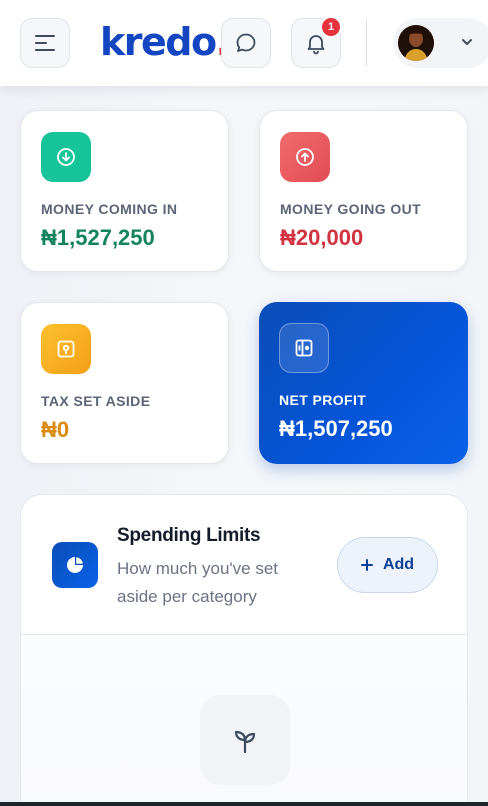  What do you see at coordinates (336, 428) in the screenshot?
I see `net-profit-value: ₦1,507,250` at bounding box center [336, 428].